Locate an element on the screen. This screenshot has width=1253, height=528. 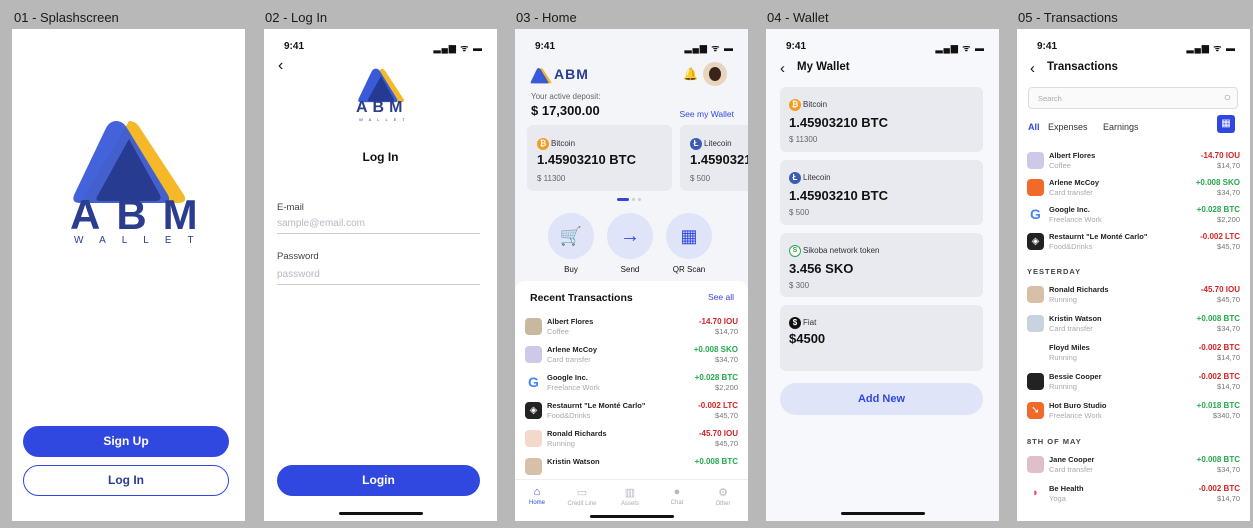
login-button: Log In is located at coordinates (126, 480).